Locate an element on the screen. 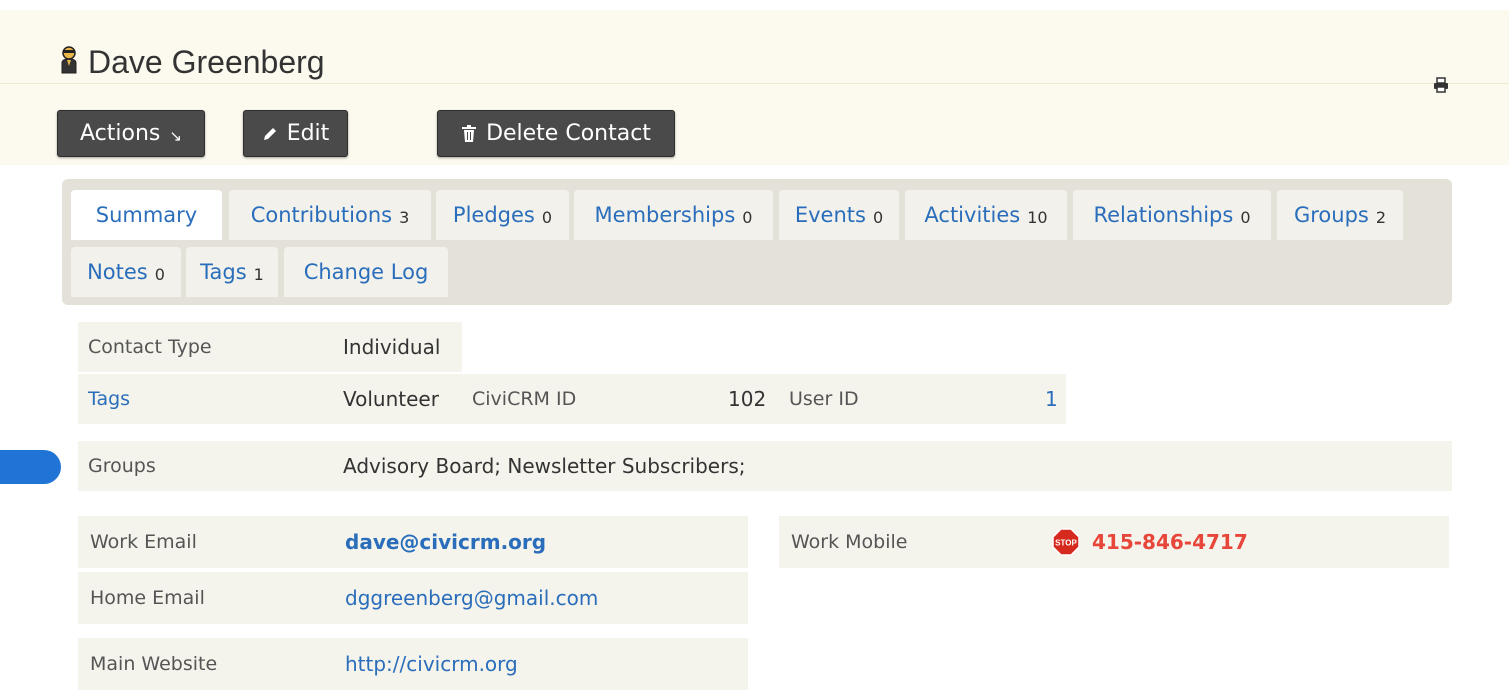 The width and height of the screenshot is (1509, 690). tab-label: Change Log is located at coordinates (366, 272).